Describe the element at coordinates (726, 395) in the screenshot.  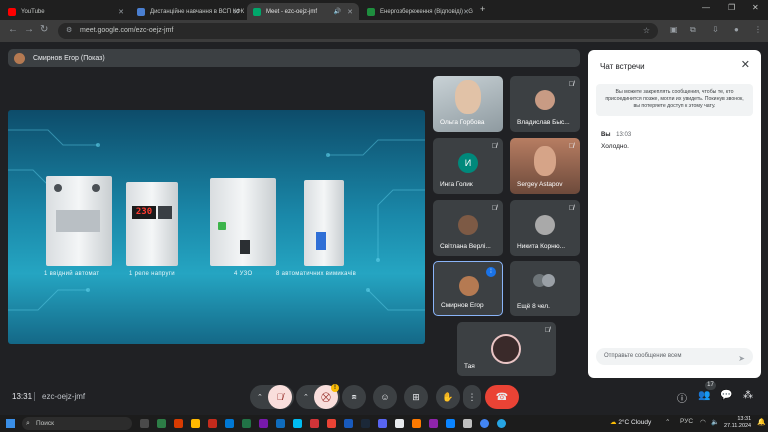
I see `chat-icon: 💬` at that location.